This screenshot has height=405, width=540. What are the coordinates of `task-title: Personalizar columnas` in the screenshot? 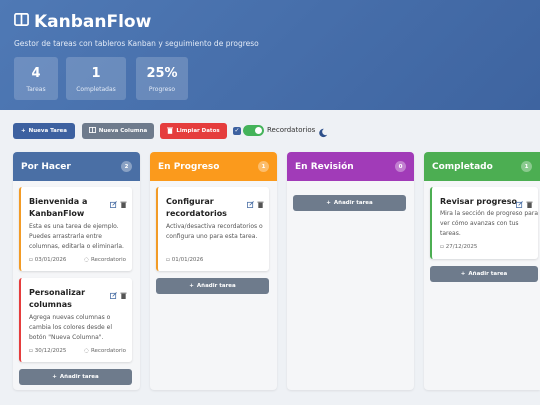 It's located at (57, 298).